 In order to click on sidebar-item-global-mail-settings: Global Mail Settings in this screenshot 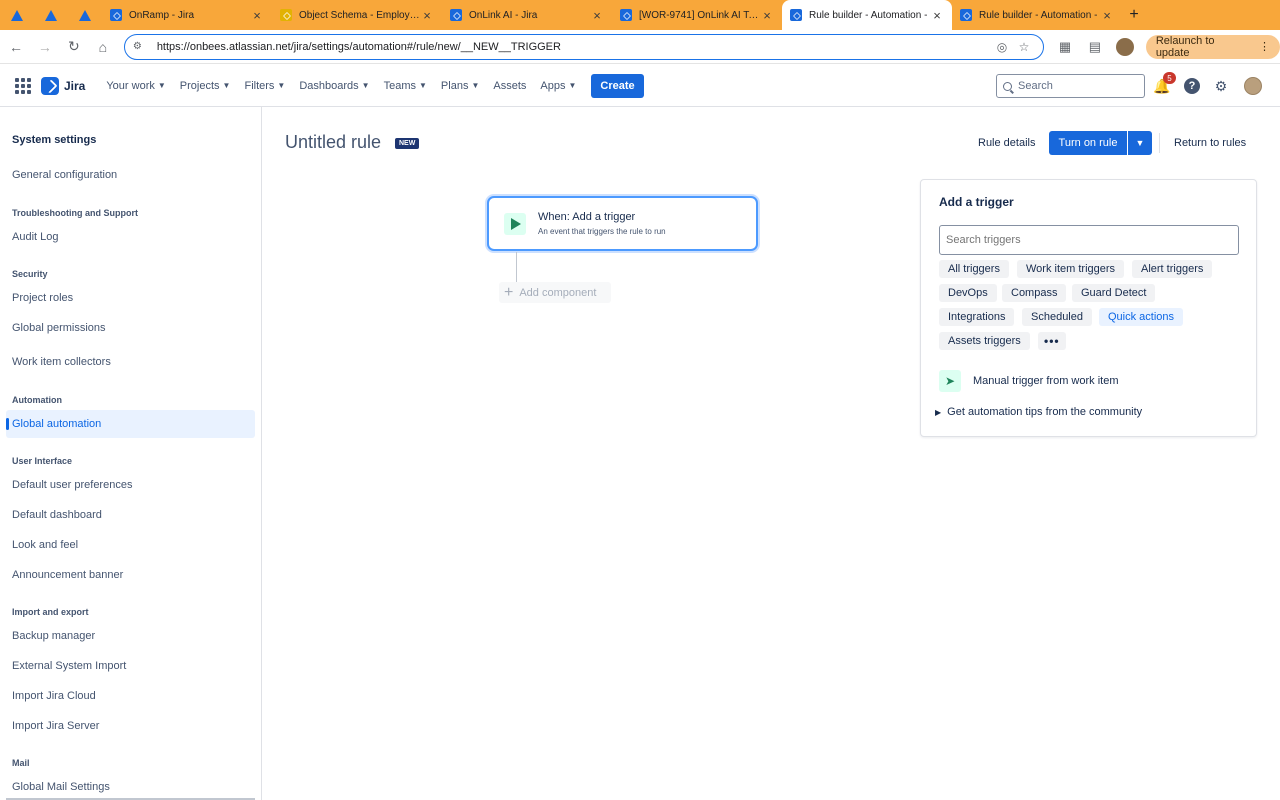, I will do `click(130, 786)`.